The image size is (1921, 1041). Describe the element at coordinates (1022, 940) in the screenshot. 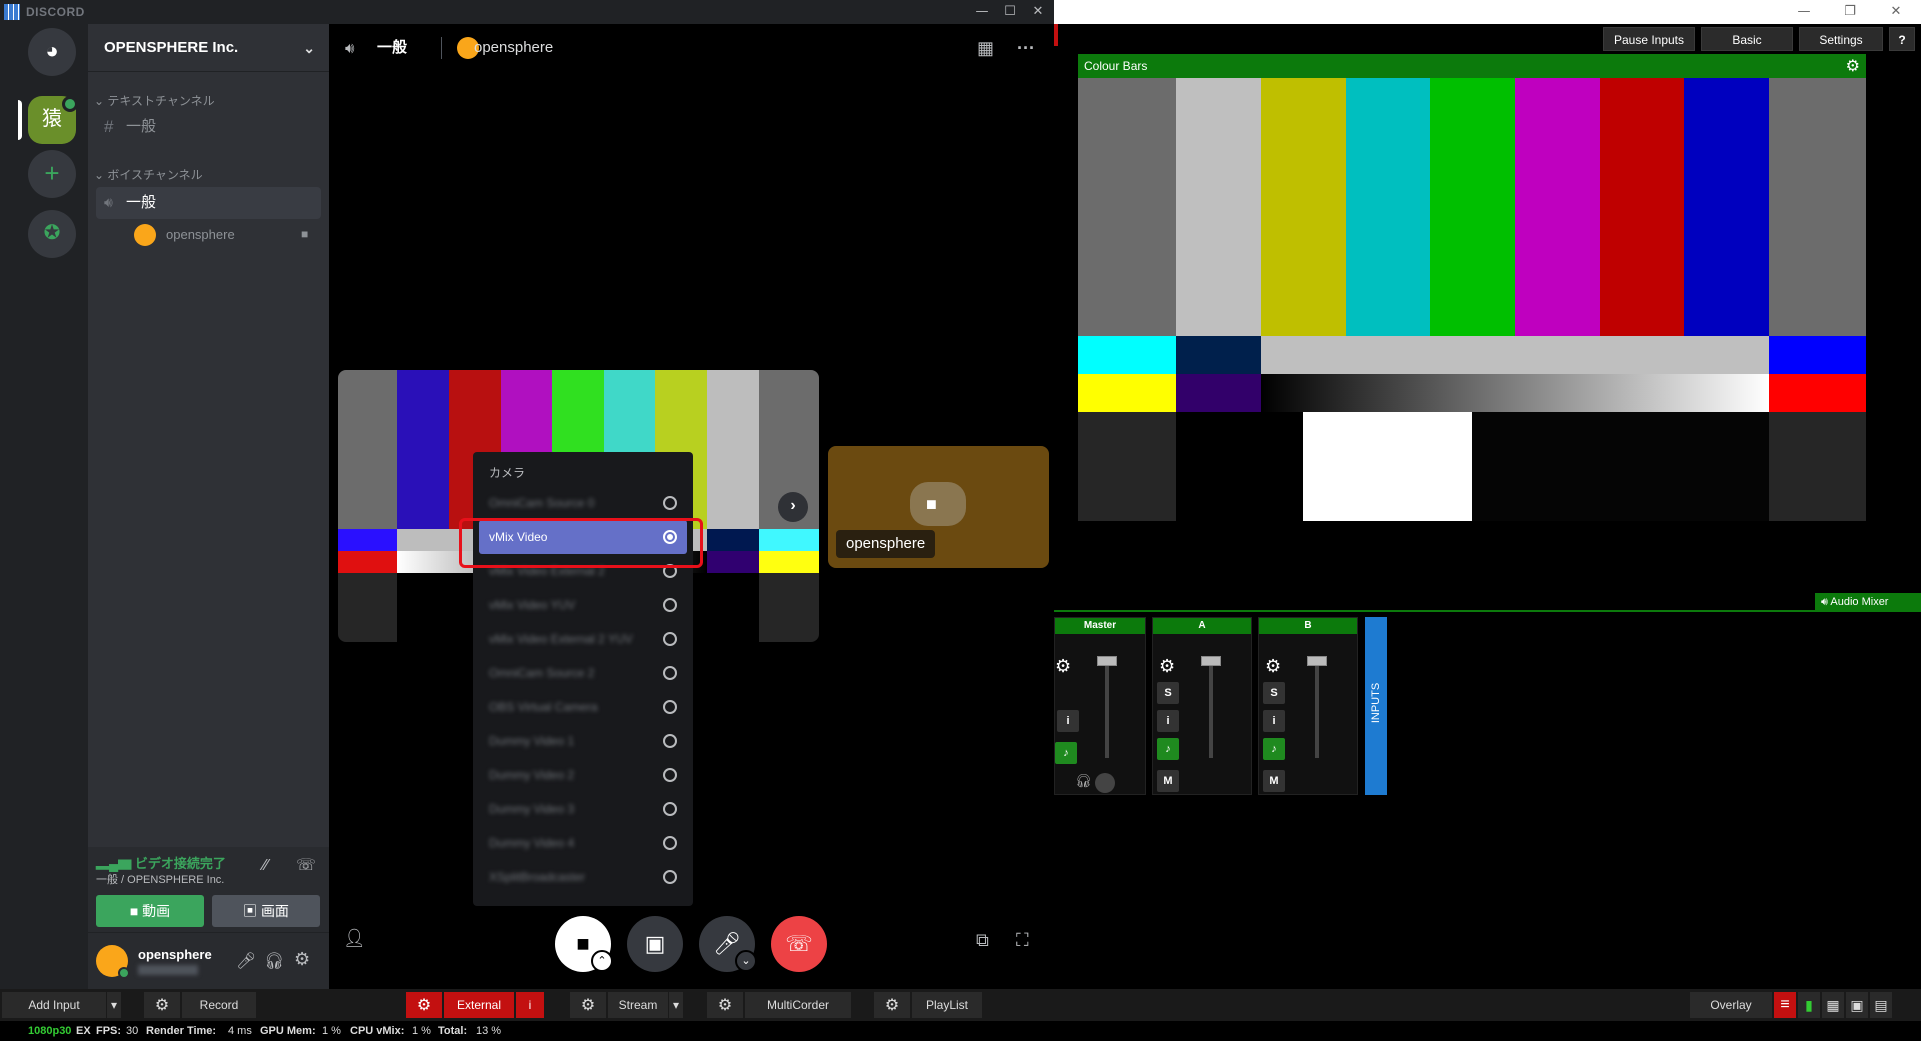

I see `fullscreen-icon: ⛶` at that location.